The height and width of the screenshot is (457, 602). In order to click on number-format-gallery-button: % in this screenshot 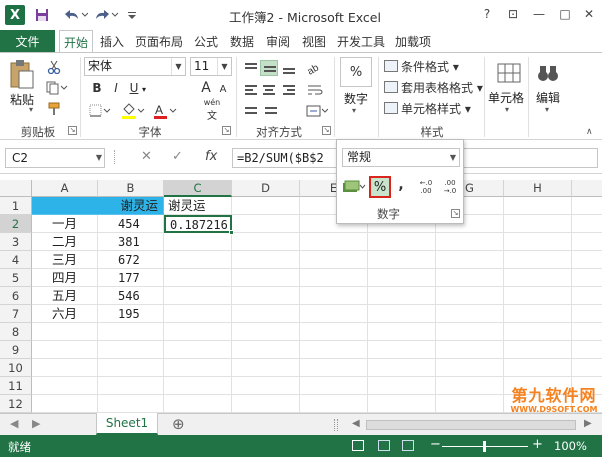, I will do `click(356, 72)`.